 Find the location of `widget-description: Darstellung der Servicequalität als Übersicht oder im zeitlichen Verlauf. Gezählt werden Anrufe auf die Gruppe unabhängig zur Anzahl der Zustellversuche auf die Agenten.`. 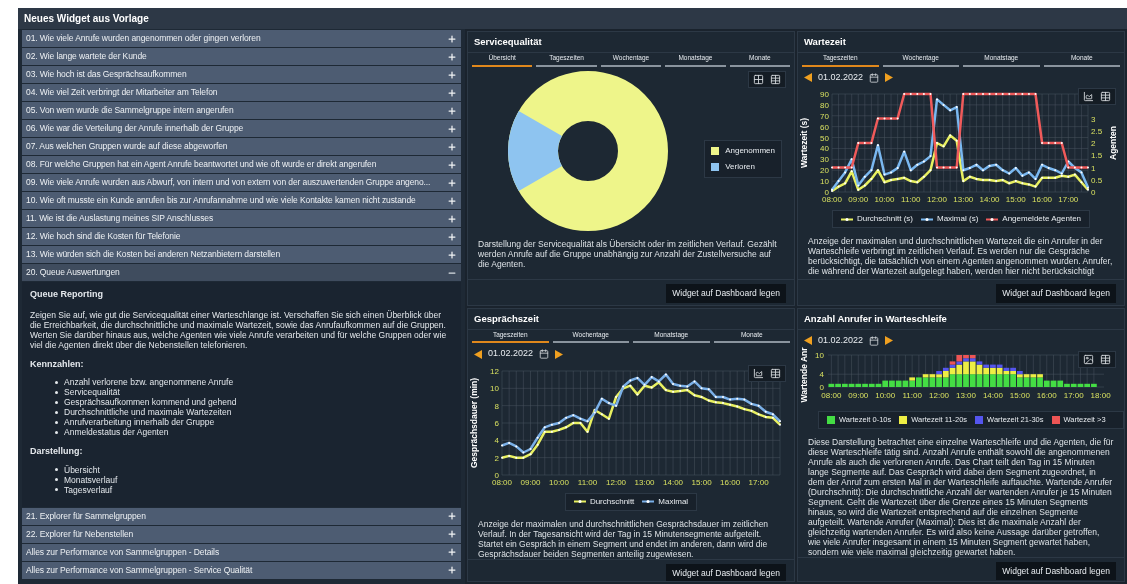

widget-description: Darstellung der Servicequalität als Übersicht oder im zeitlichen Verlauf. Gezählt werden Anrufe auf die Gruppe unabhängig zur Anzahl der Zustellversuche auf die Agenten. is located at coordinates (627, 253).